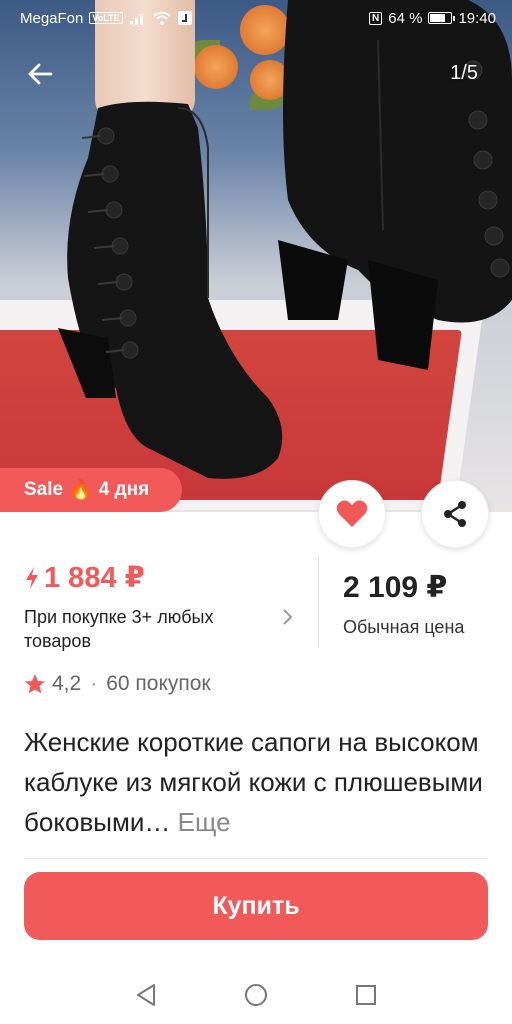  I want to click on triangle-back-icon, so click(146, 995).